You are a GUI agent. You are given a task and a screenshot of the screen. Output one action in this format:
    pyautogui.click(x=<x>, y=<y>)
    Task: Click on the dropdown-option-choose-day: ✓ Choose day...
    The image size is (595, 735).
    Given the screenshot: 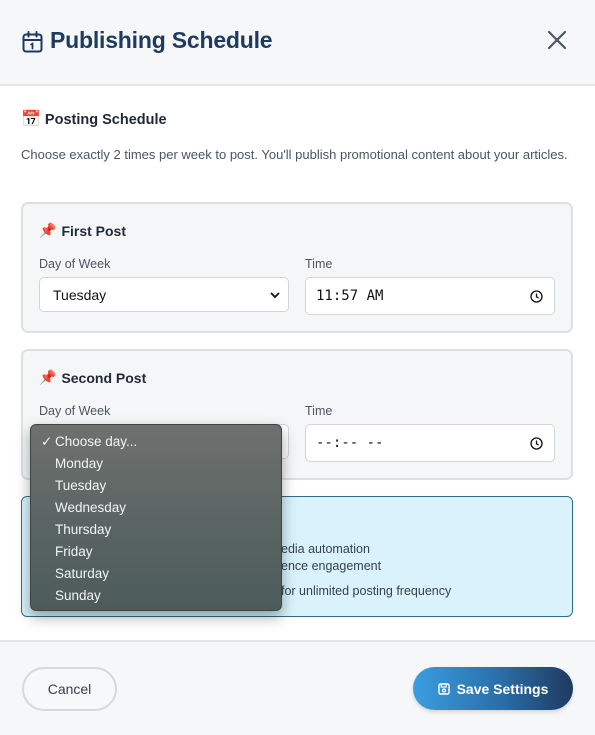 What is the action you would take?
    pyautogui.click(x=156, y=442)
    